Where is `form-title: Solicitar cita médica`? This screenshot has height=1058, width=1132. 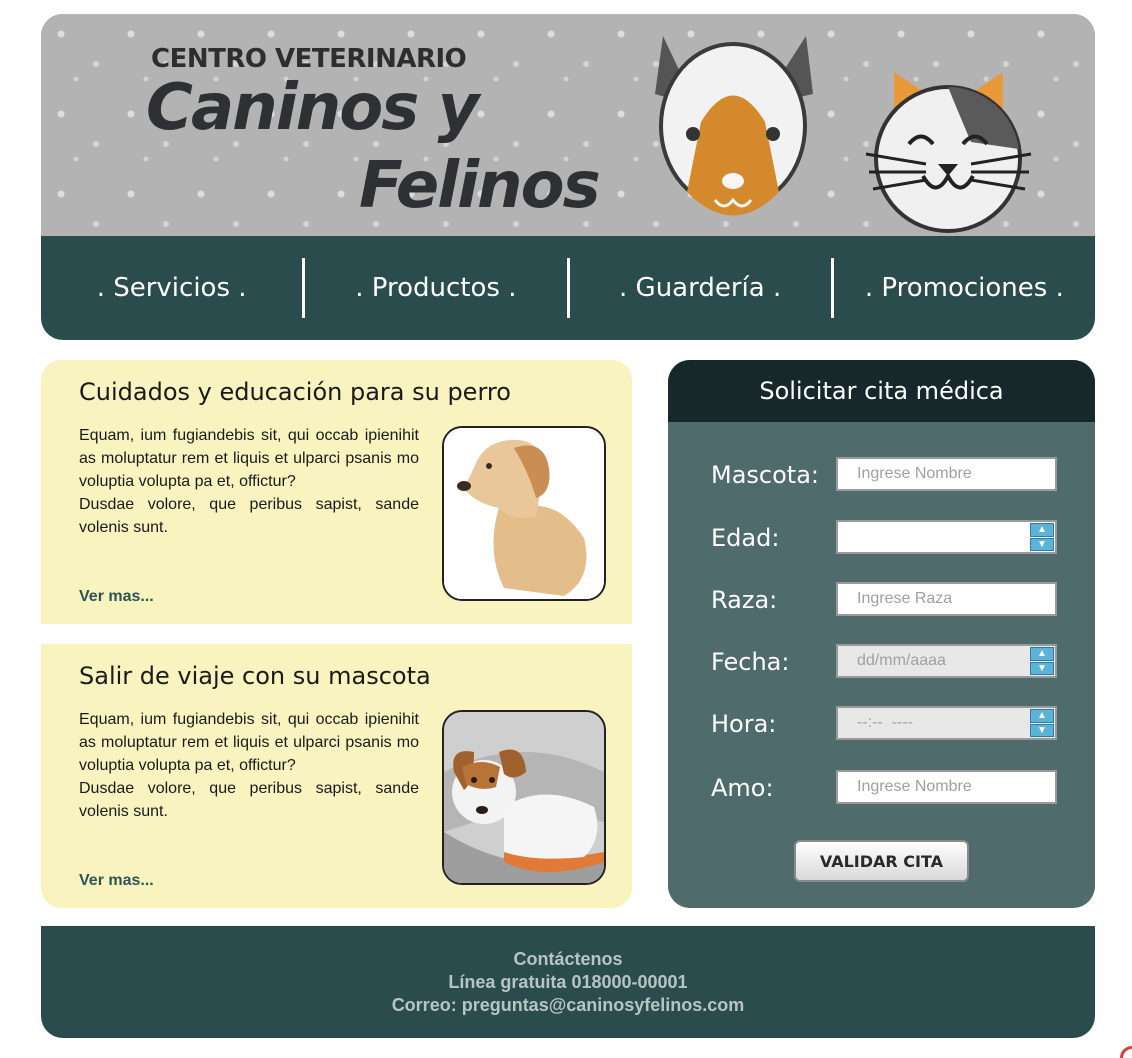
form-title: Solicitar cita médica is located at coordinates (881, 391).